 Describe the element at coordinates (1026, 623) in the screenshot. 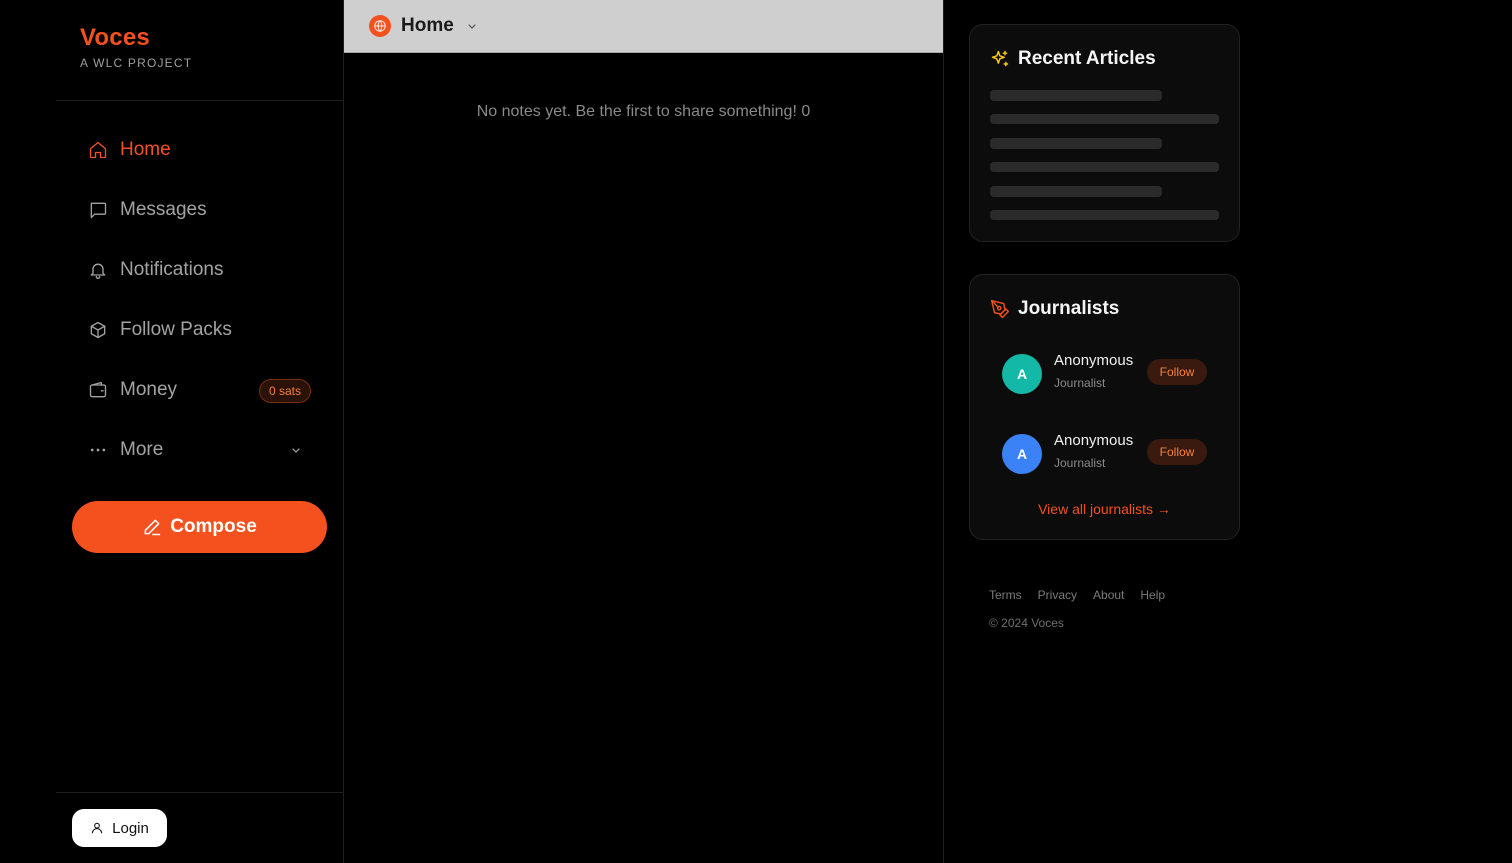

I see `copyright: © 2024 Voces` at that location.